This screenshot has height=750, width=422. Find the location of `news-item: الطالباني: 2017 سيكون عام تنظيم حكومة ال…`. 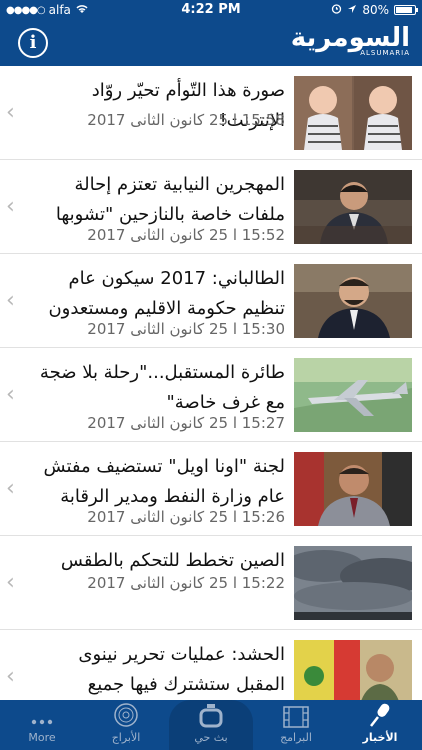

news-item: الطالباني: 2017 سيكون عام تنظيم حكومة ال… is located at coordinates (211, 301).